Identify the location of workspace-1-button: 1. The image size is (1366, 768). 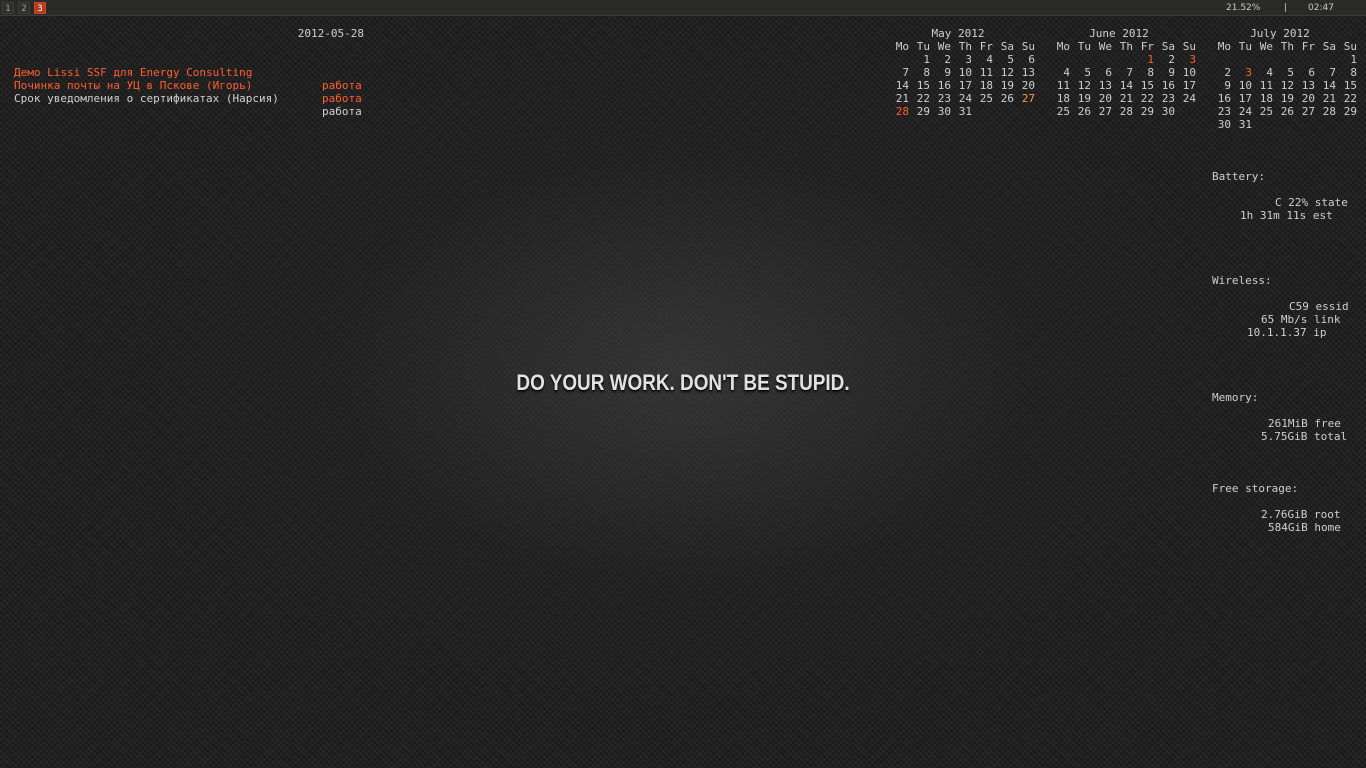
(8, 8).